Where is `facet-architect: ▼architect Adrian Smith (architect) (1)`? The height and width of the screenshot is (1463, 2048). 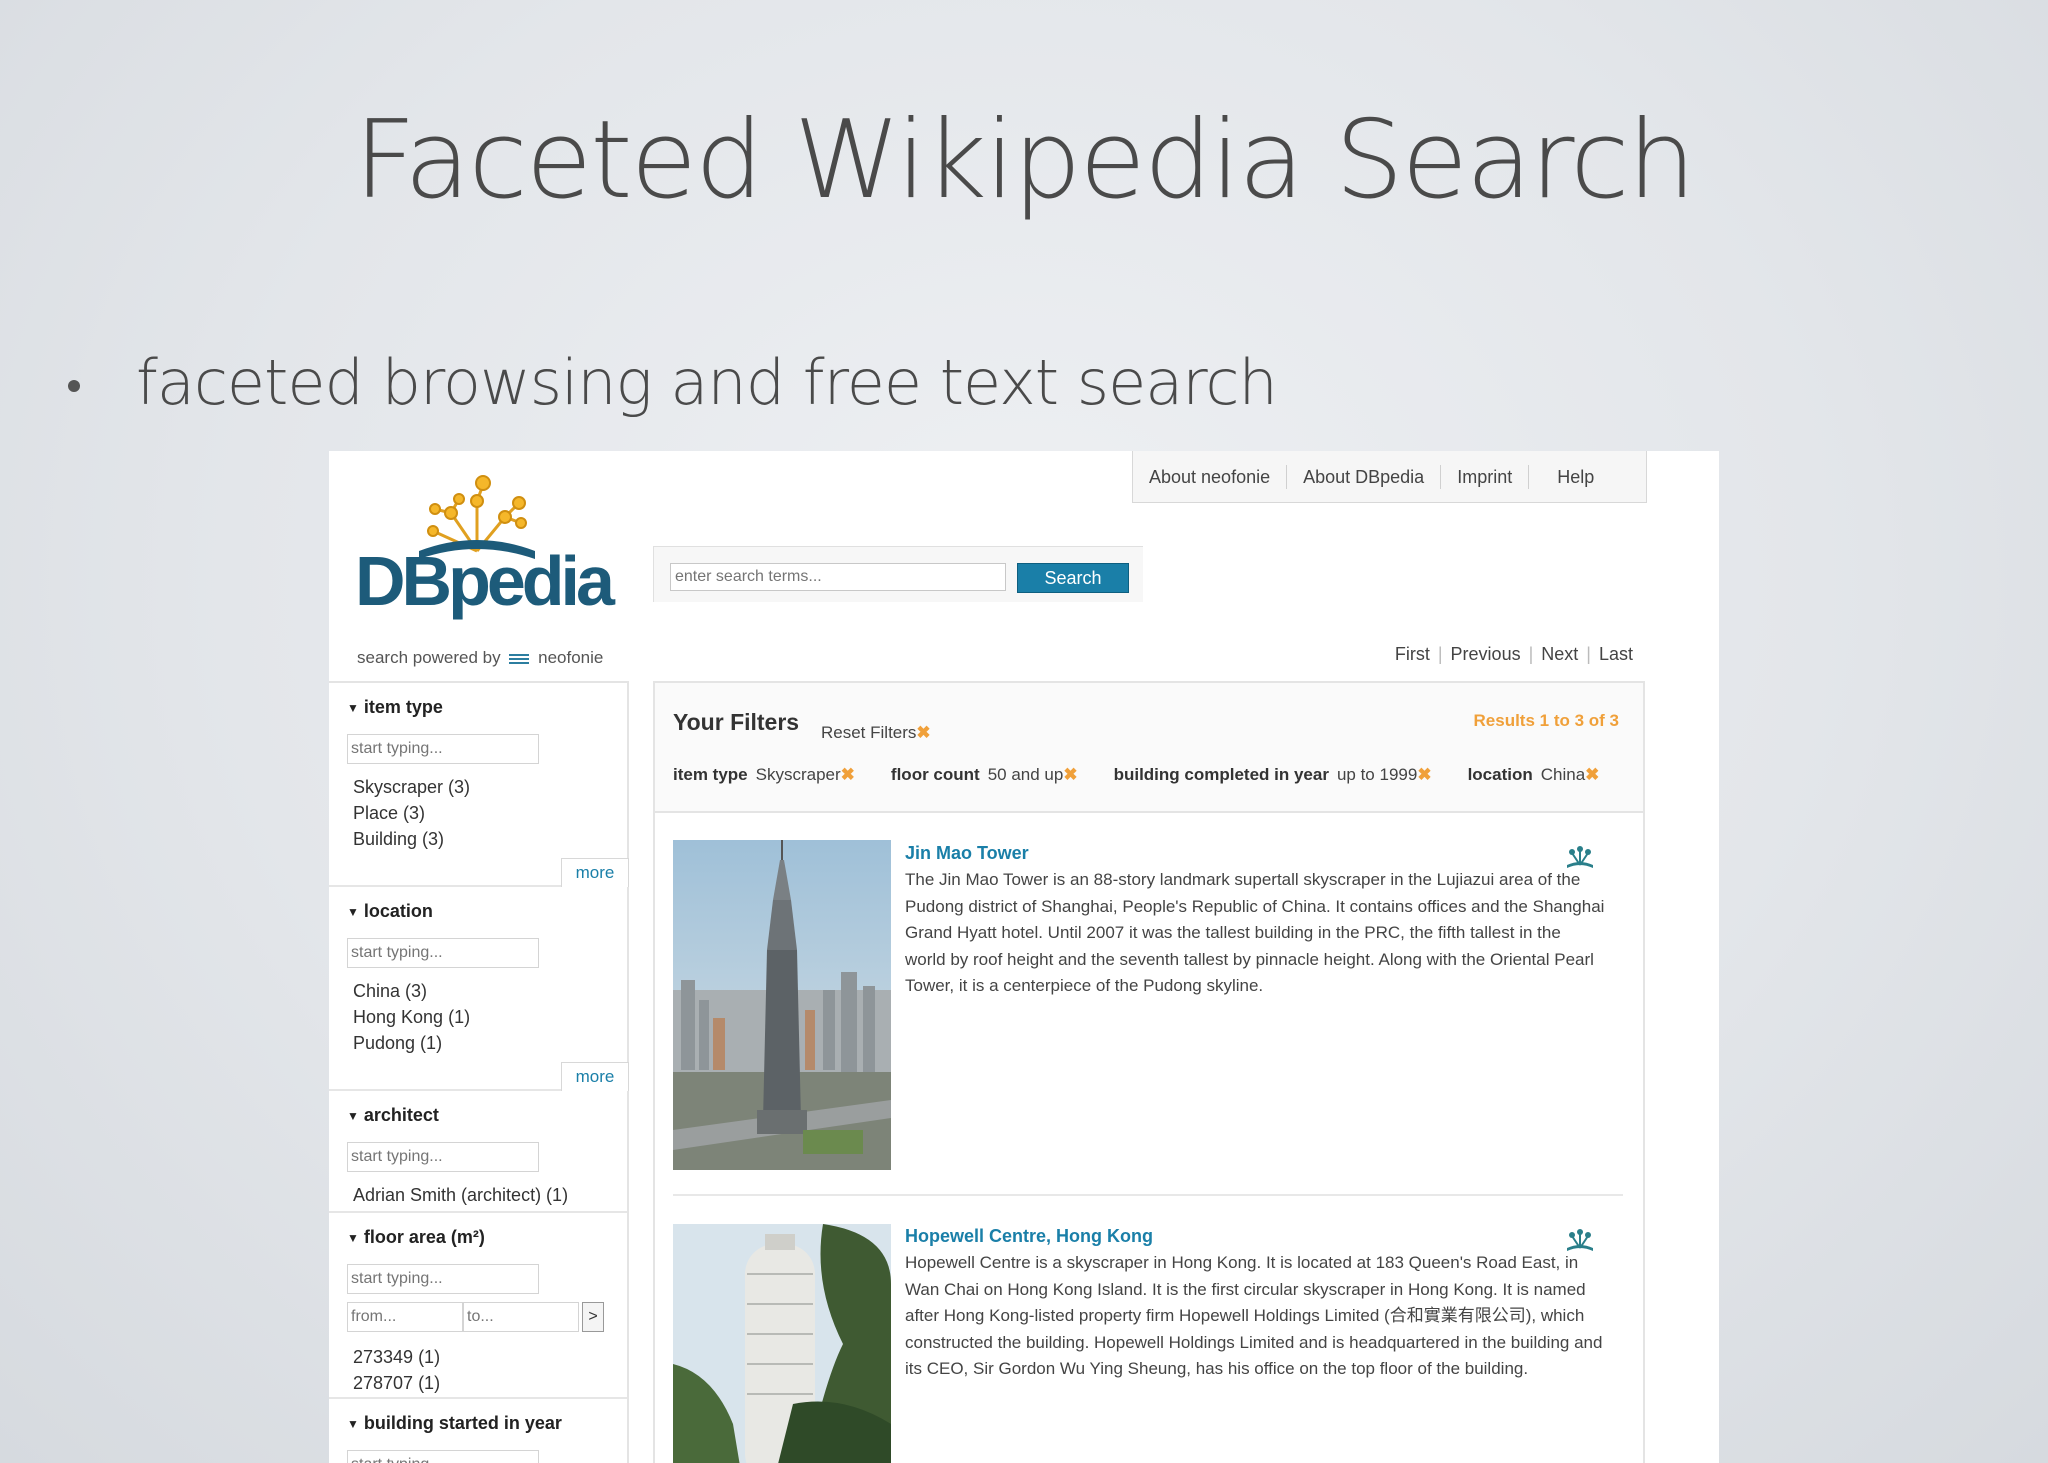
facet-architect: ▼architect Adrian Smith (architect) (1) is located at coordinates (478, 1152).